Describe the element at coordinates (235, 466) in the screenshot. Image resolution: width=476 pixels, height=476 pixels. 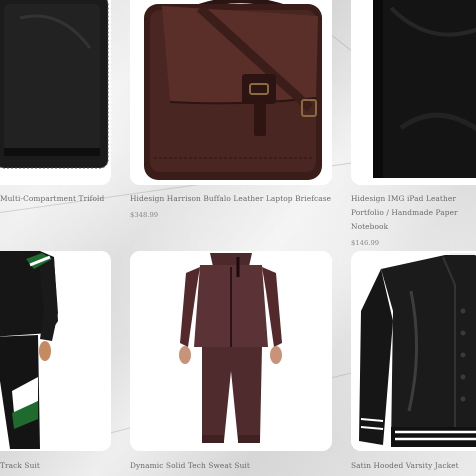
I see `product-name: Dynamic Solid Tech Sweat Suit` at that location.